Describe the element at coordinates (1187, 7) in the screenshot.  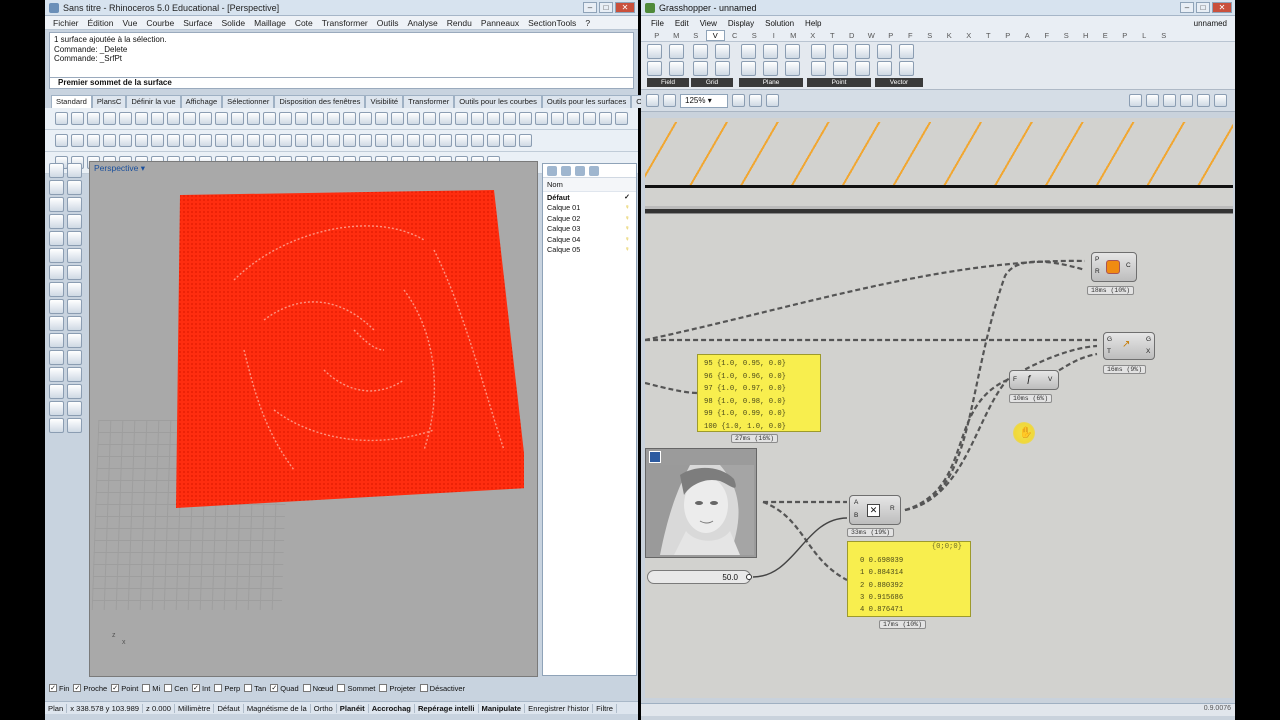
I see `gh-minimize-button: –` at that location.